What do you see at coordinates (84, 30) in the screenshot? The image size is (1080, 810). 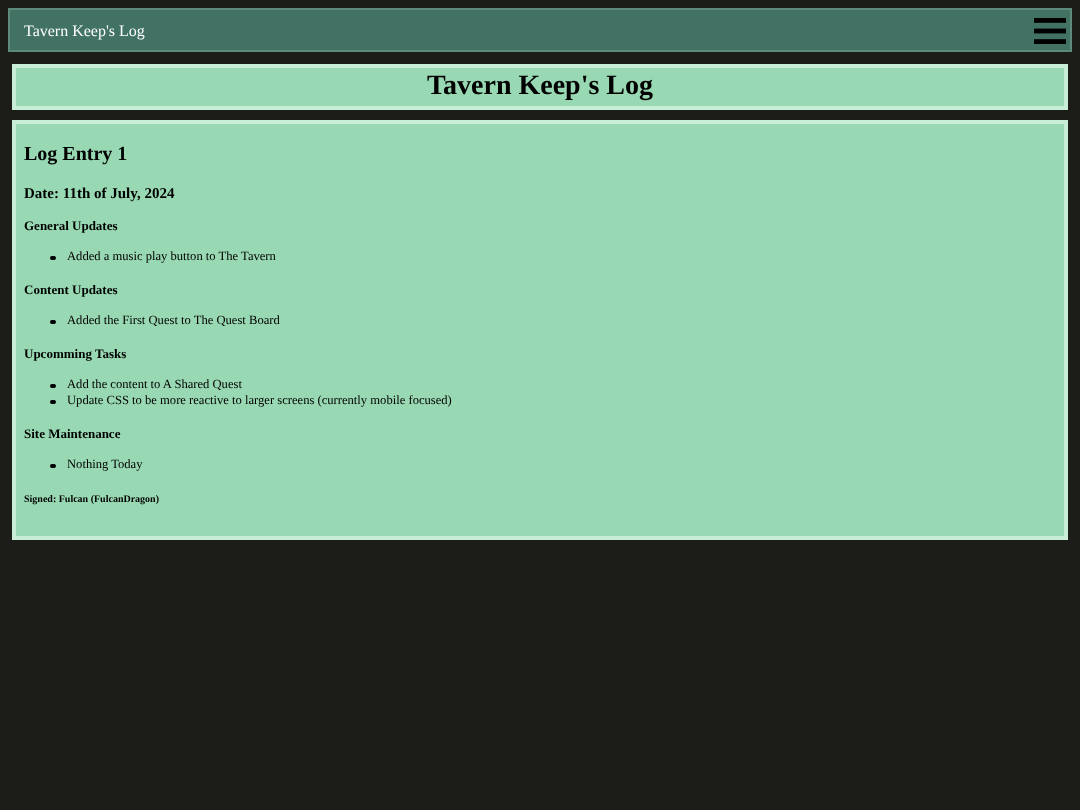 I see `site-title: Tavern Keep's Log` at bounding box center [84, 30].